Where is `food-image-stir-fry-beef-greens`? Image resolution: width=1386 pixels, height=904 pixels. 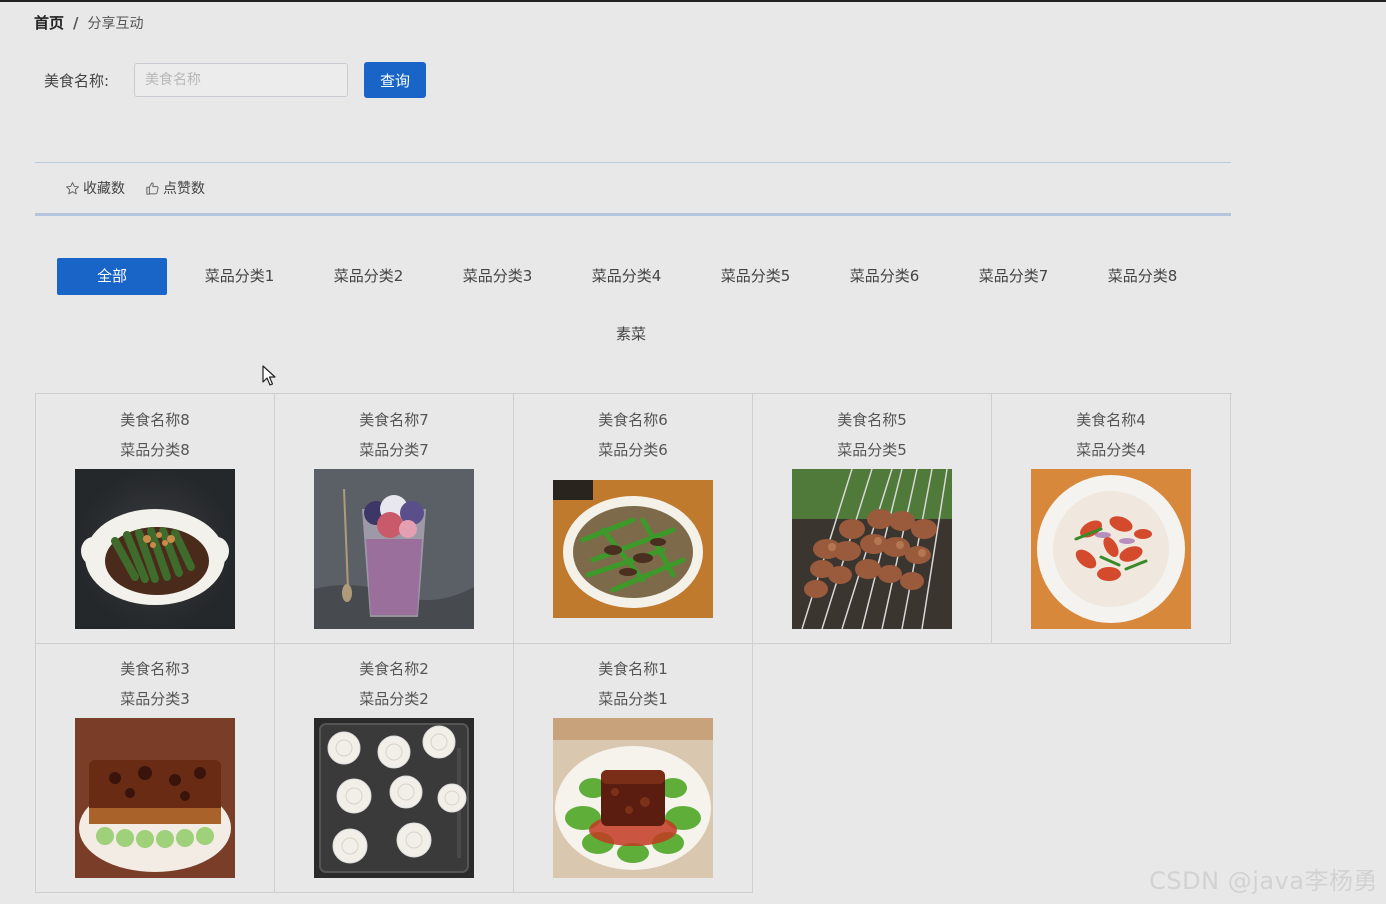 food-image-stir-fry-beef-greens is located at coordinates (633, 549).